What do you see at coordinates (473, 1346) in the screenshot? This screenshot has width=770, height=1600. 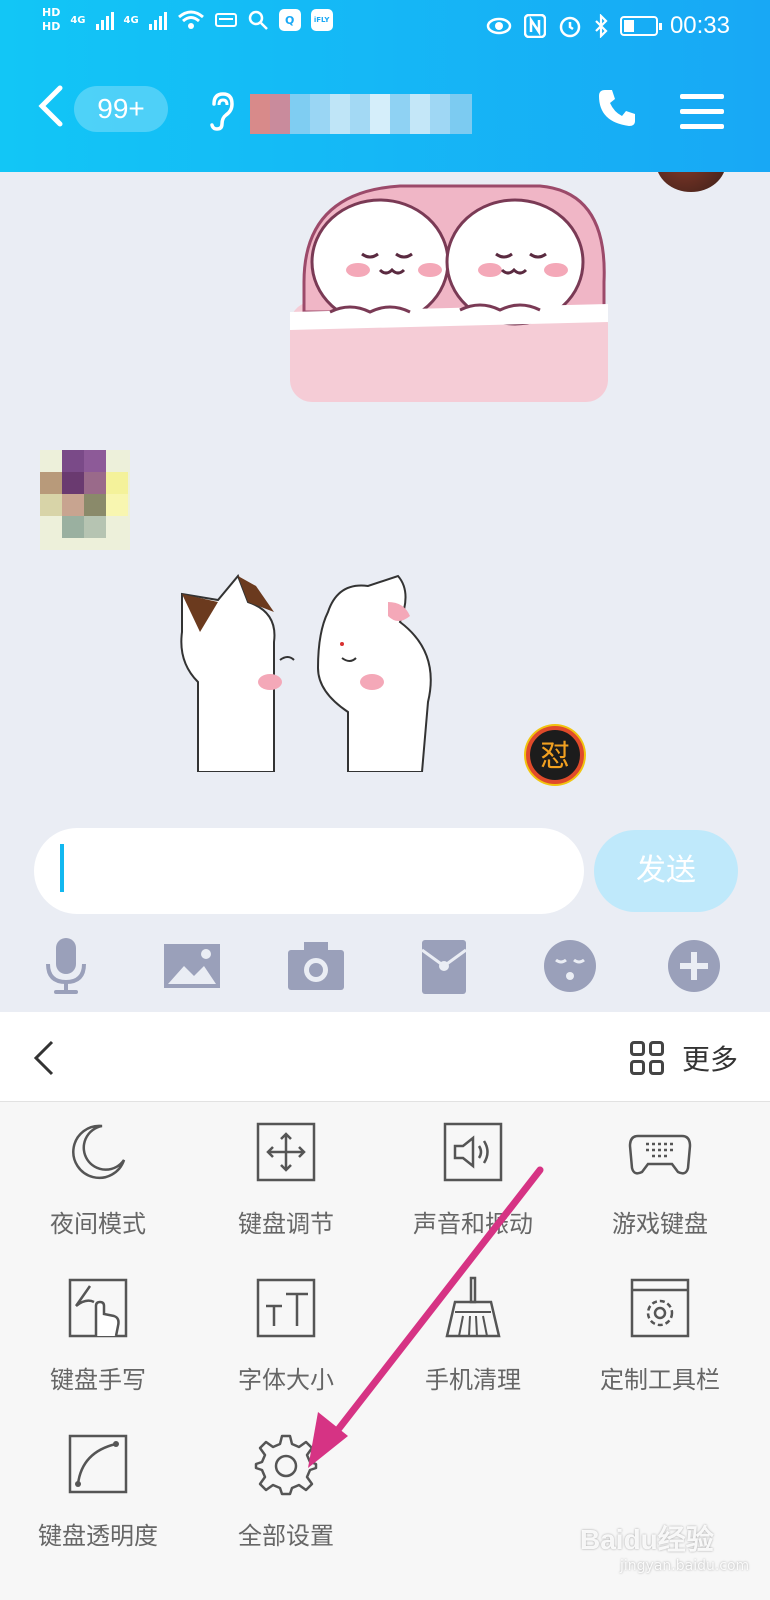 I see `phone-clean-item: 手机清理` at bounding box center [473, 1346].